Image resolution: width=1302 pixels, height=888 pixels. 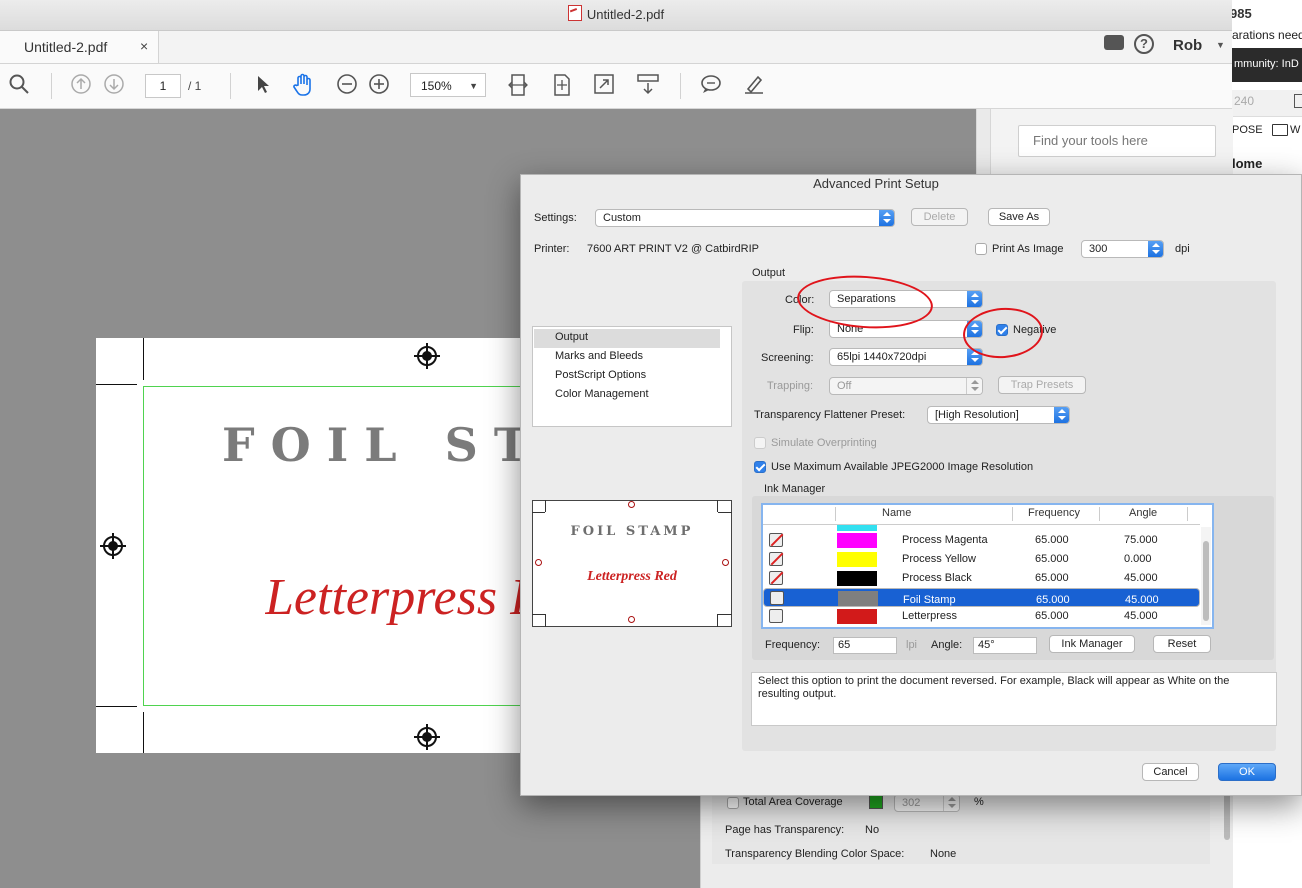 What do you see at coordinates (571, 337) in the screenshot?
I see `section-item-output: Output` at bounding box center [571, 337].